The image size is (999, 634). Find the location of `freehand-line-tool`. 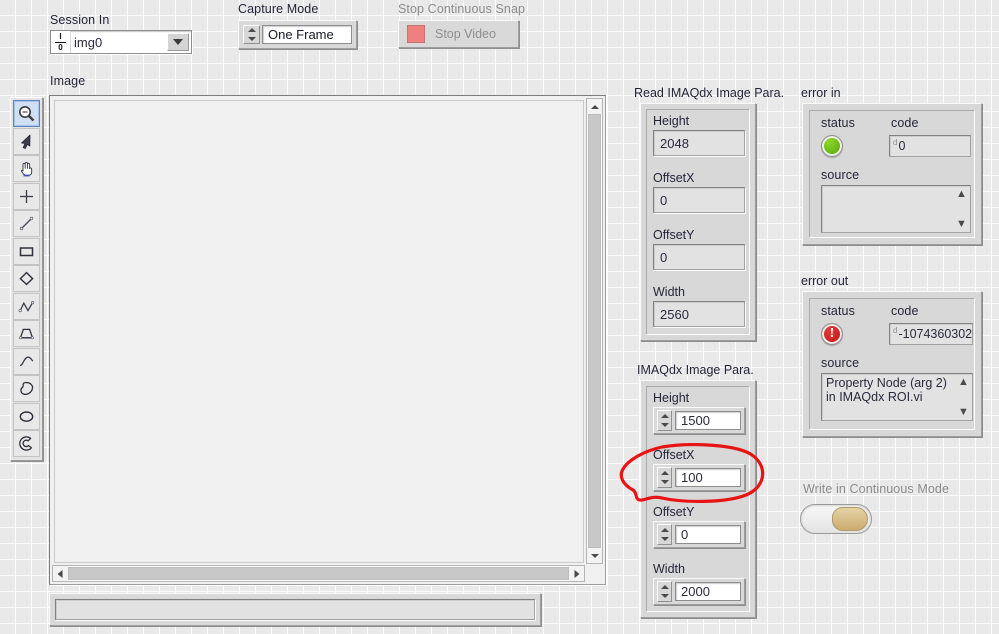

freehand-line-tool is located at coordinates (26, 361).